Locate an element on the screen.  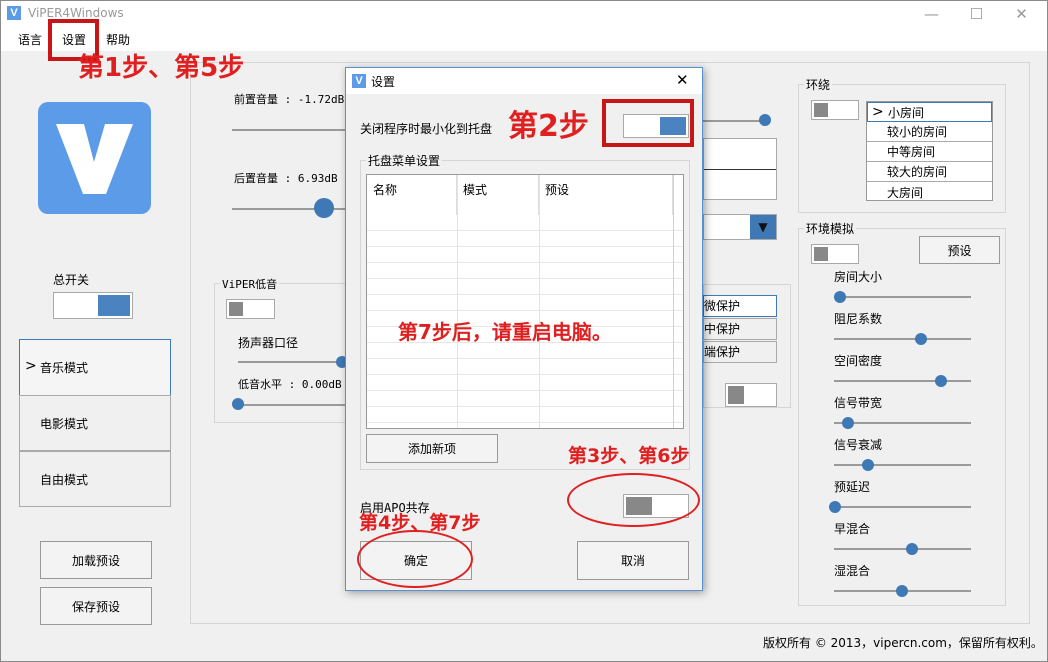
bass-level-label: 低音水平 : 0.00dB is located at coordinates (290, 384).